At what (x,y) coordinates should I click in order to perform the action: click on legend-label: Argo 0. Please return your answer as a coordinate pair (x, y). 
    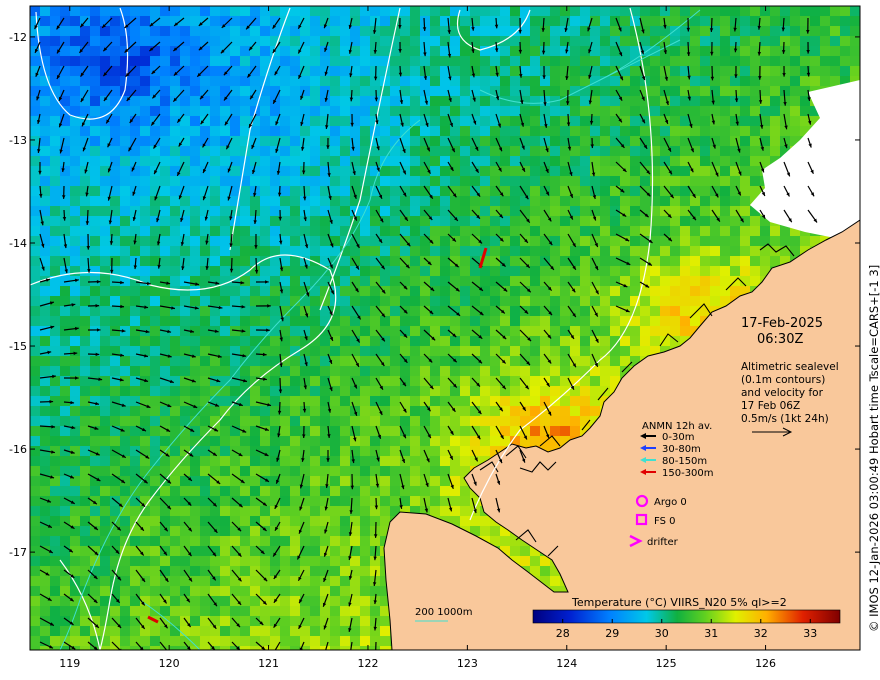
    Looking at the image, I should click on (670, 502).